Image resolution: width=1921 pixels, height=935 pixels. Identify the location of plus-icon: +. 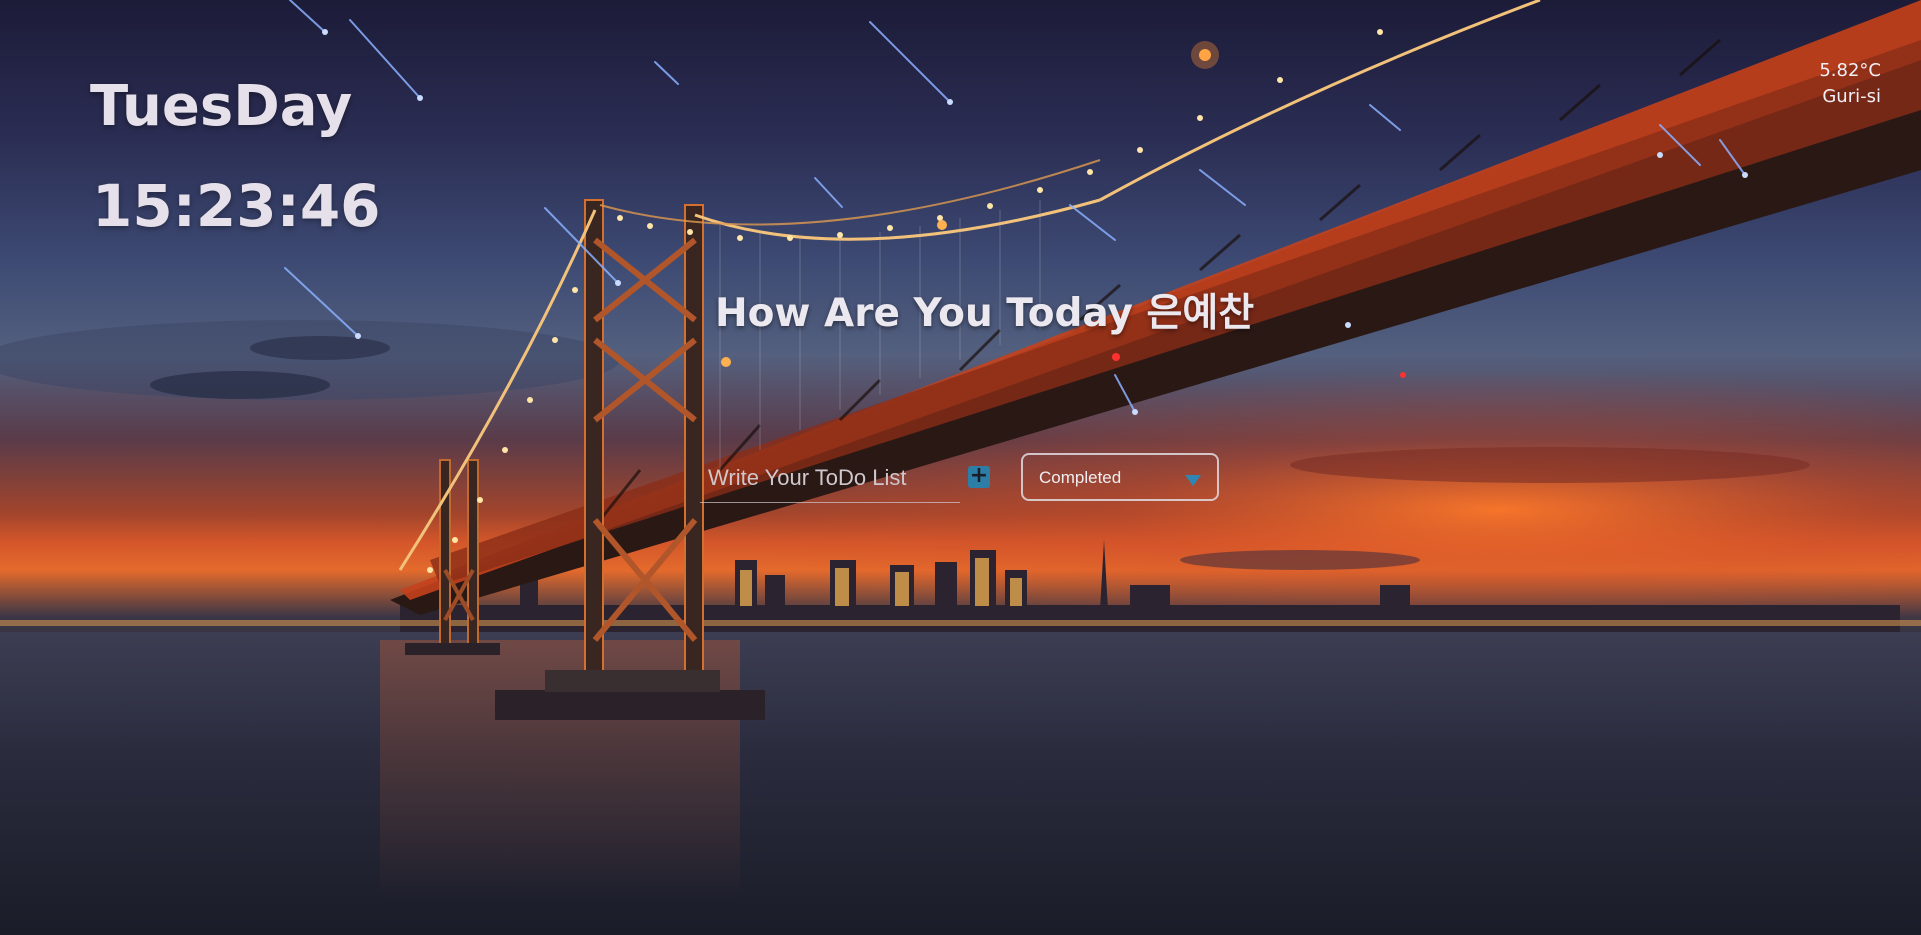
(979, 475).